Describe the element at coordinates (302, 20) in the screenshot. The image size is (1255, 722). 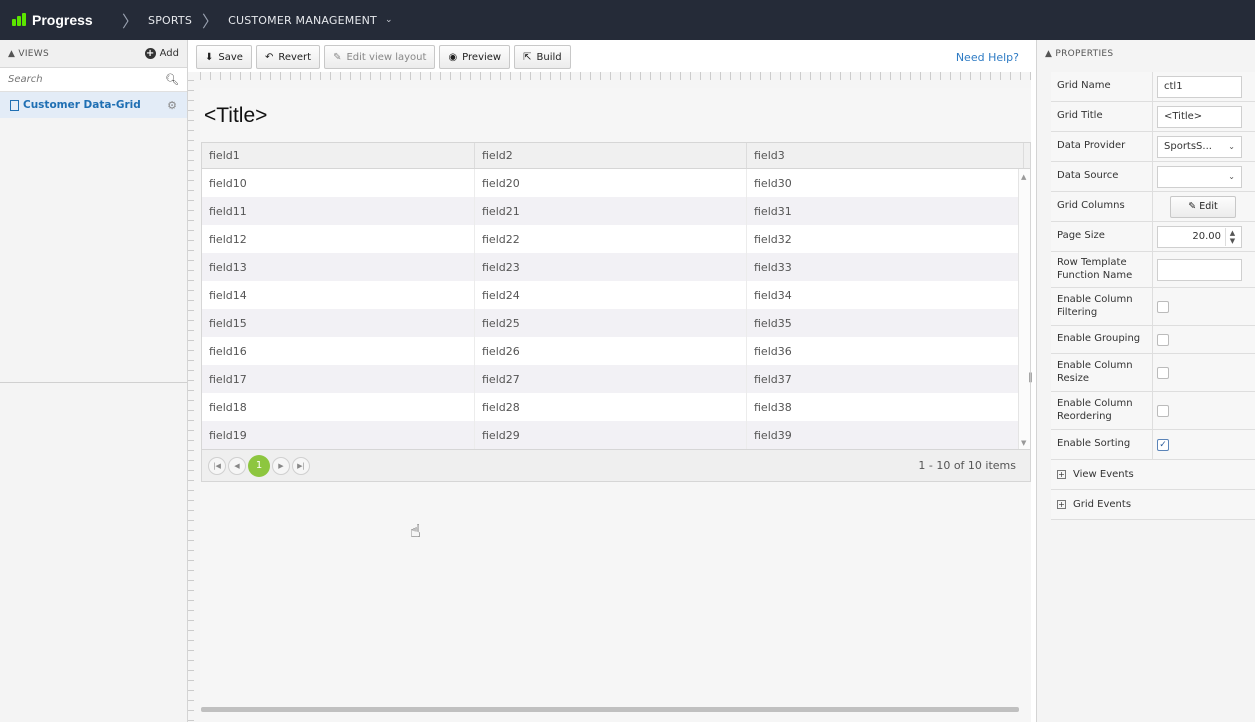
I see `breadcrumb-customer-management: CUSTOMER MANAGEMENT` at that location.